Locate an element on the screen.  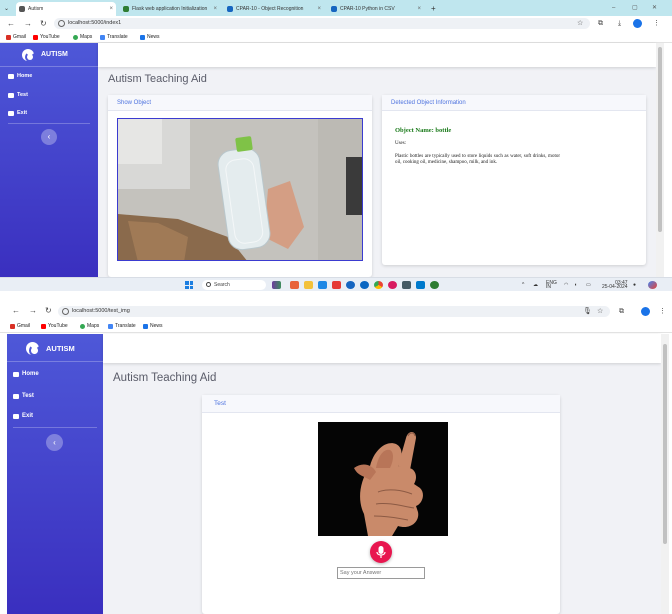
sidebar-item-label: Home is located at coordinates (25, 76).